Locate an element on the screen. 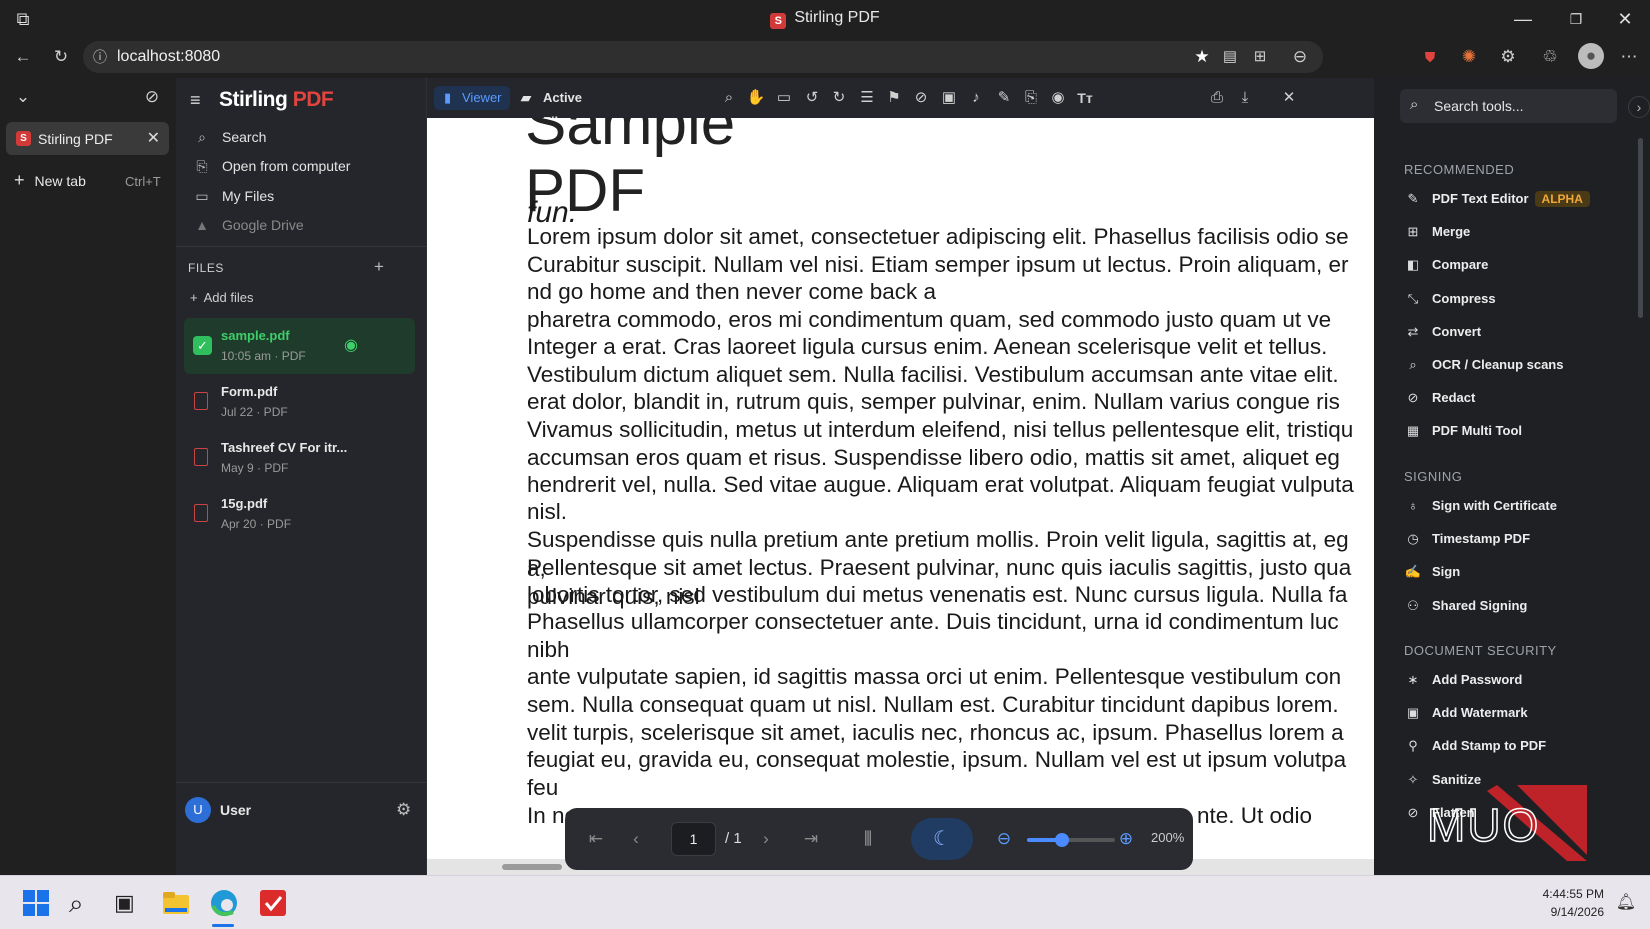 Image resolution: width=1650 pixels, height=929 pixels. file-card-selected: ✓ sample.pdf 10:05 am · PDF ◉ is located at coordinates (299, 346).